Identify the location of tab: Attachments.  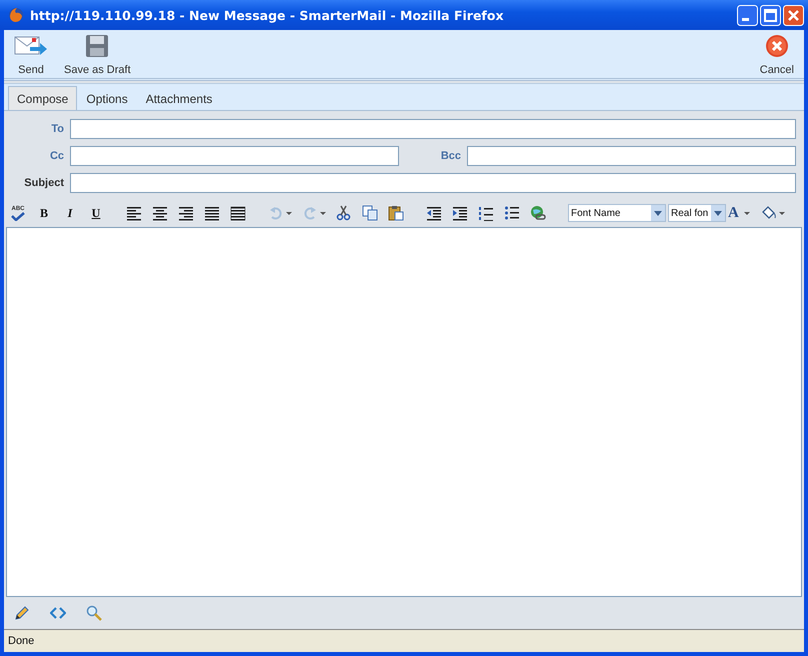
(179, 98).